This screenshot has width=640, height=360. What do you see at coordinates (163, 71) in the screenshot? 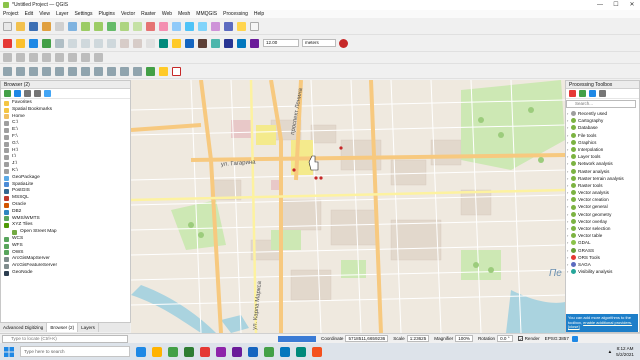
I see `python-plugin-icon` at bounding box center [163, 71].